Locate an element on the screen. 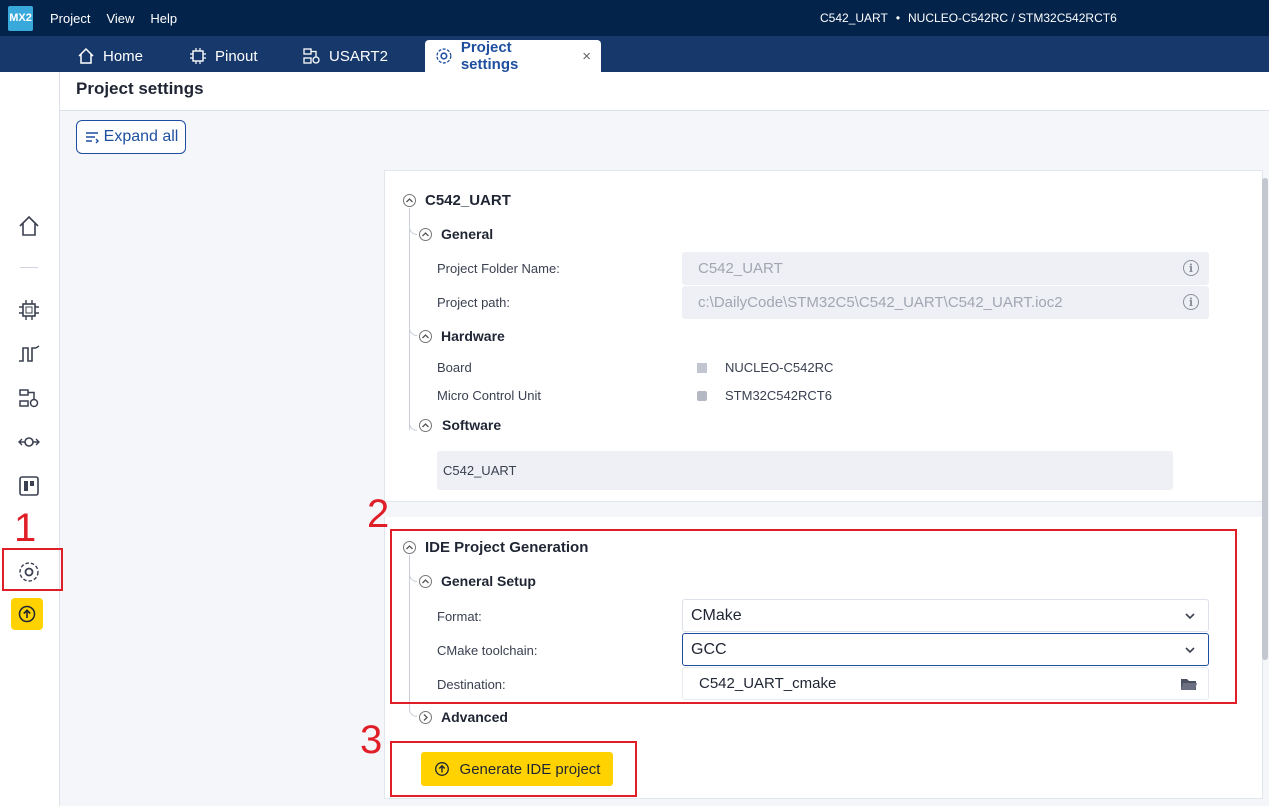 The image size is (1269, 806). mcu-value: STM32C542RCT6 is located at coordinates (764, 395).